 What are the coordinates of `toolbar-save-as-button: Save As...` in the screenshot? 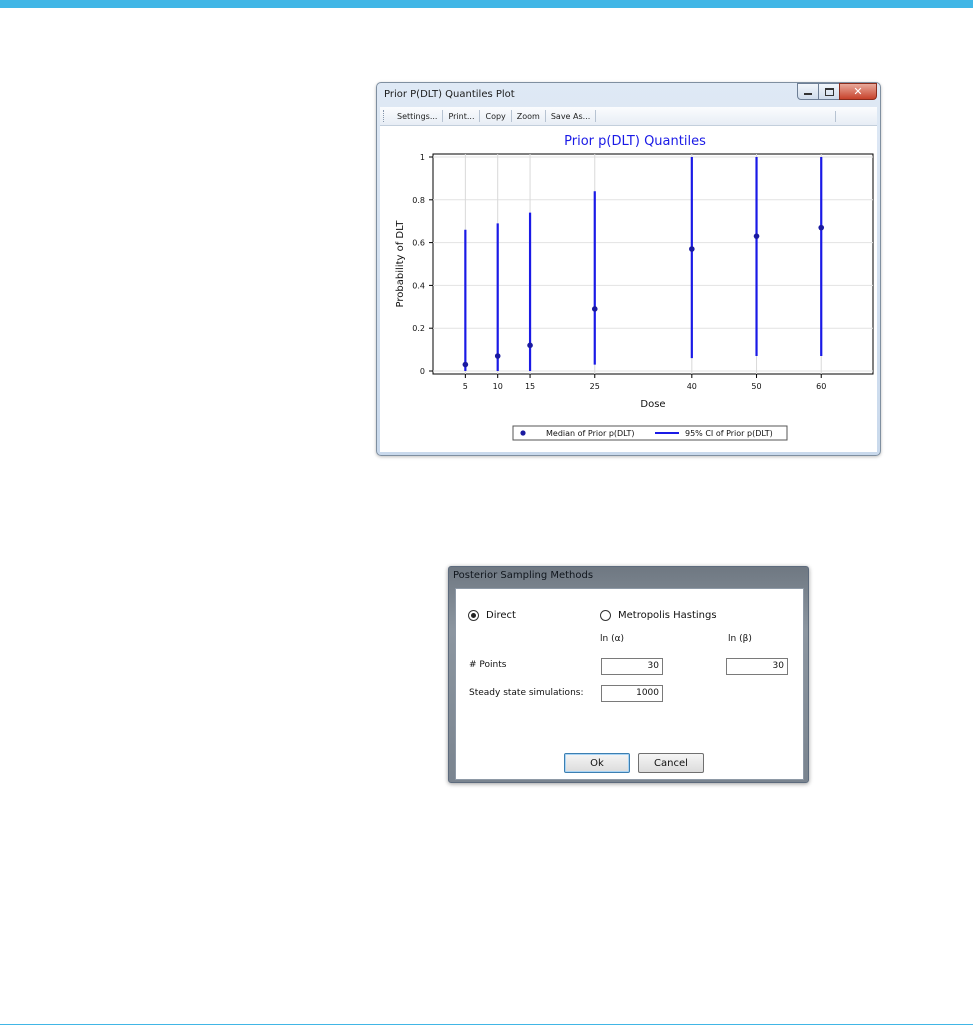 It's located at (570, 116).